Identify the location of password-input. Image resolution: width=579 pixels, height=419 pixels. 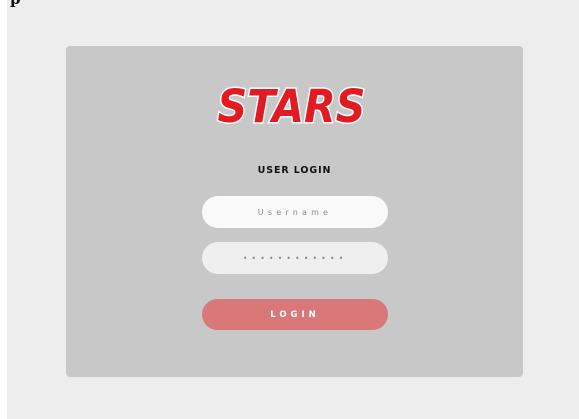
(295, 258).